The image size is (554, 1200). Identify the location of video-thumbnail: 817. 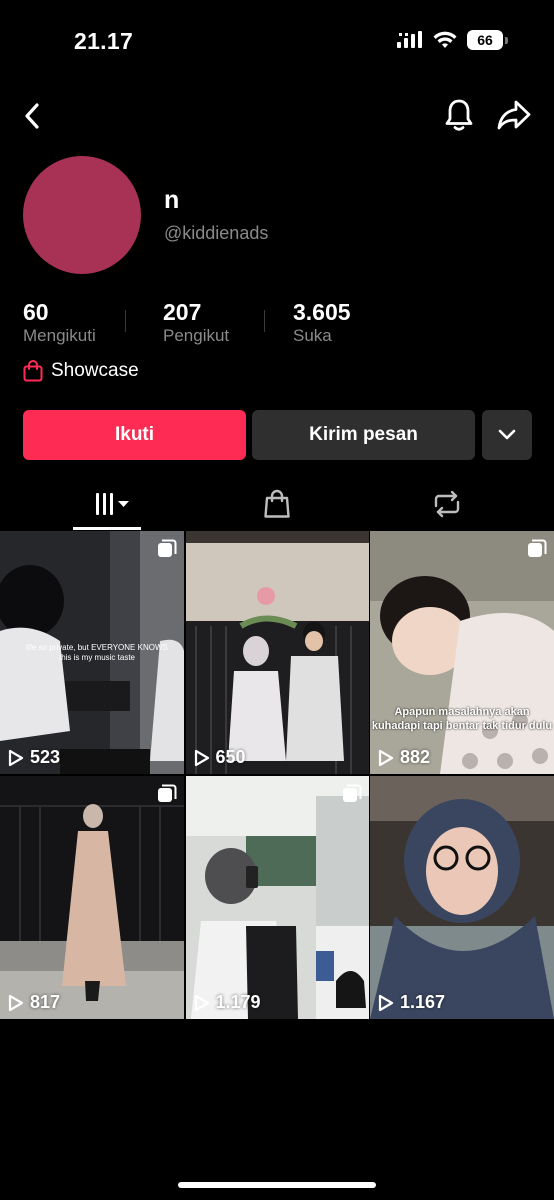
(92, 897).